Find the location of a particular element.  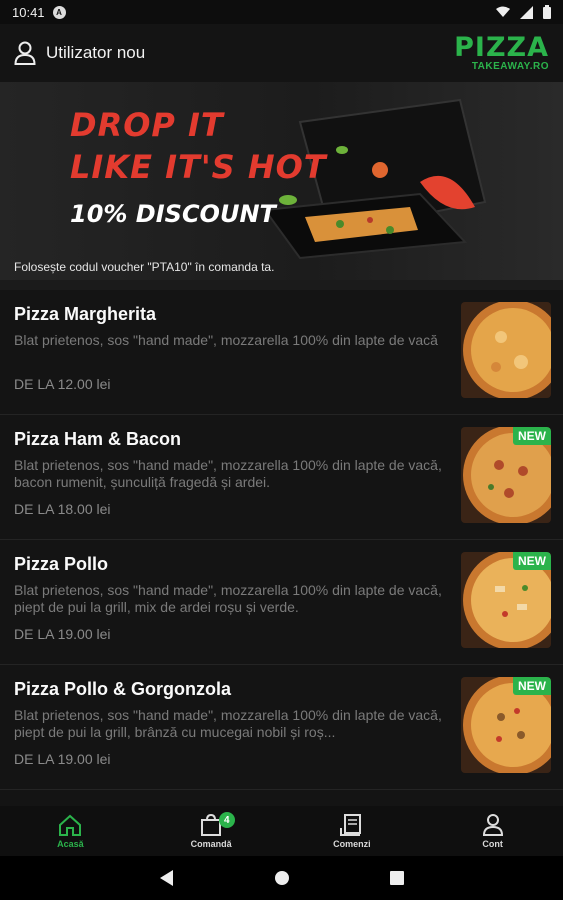

logo-sub-text: TAKEAWAY.RO is located at coordinates (510, 66).